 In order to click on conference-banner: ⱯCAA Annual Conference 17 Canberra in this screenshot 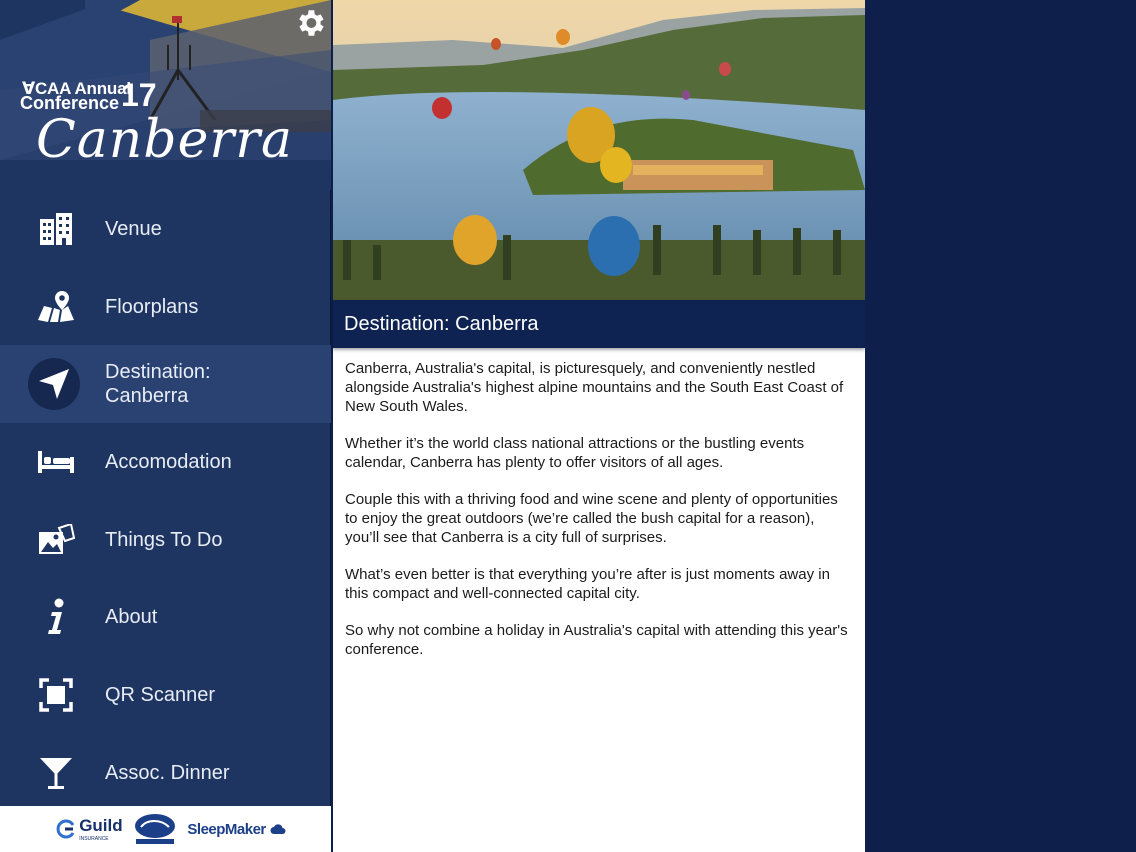, I will do `click(165, 95)`.